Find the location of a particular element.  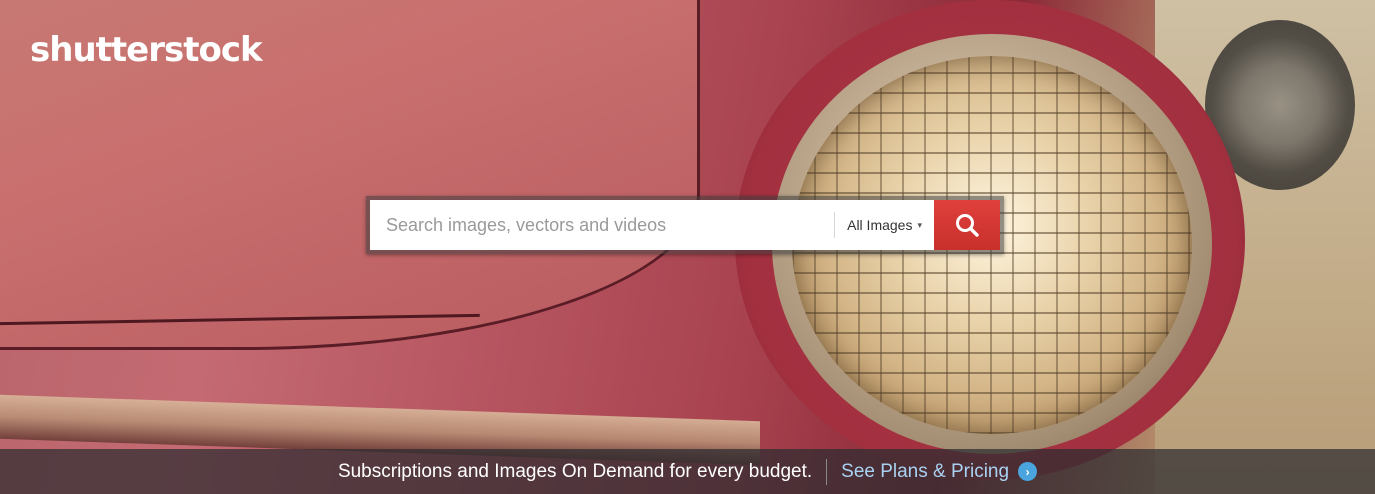

search-icon is located at coordinates (967, 225).